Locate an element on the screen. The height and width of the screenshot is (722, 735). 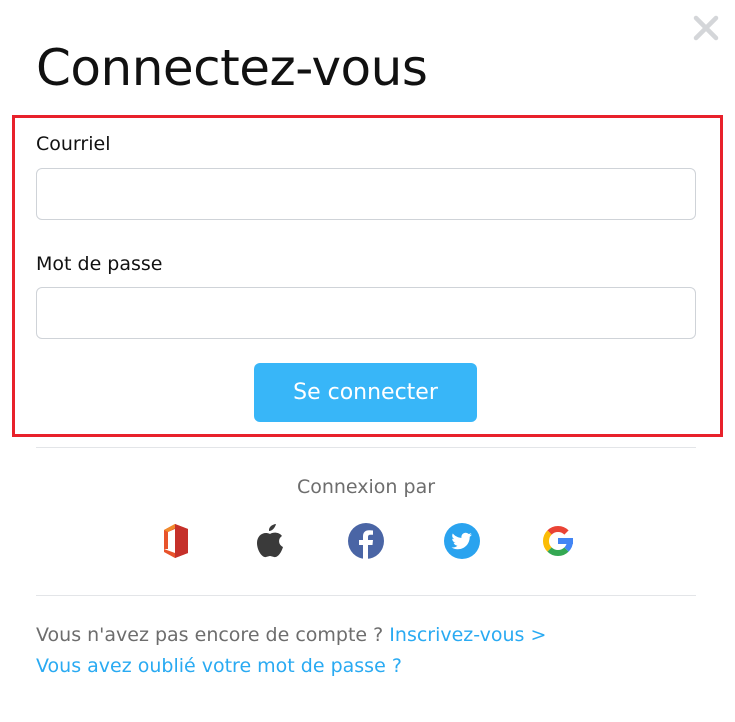
apple-icon is located at coordinates (270, 541).